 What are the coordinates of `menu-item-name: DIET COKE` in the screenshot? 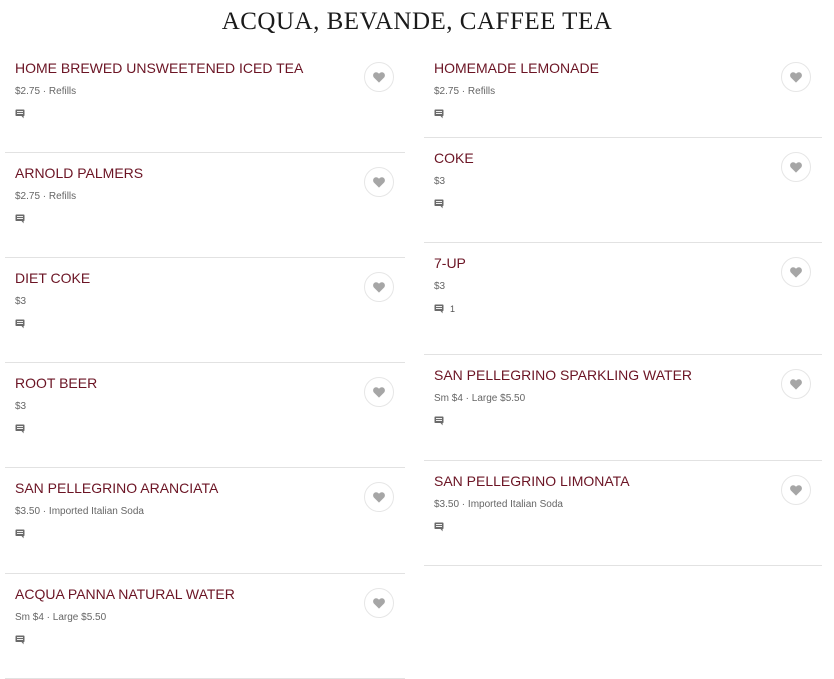 It's located at (180, 278).